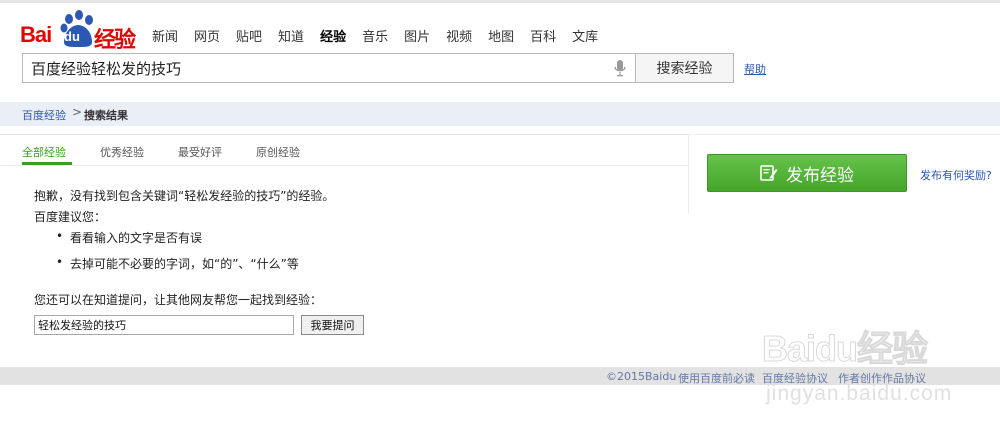 This screenshot has height=431, width=1000. Describe the element at coordinates (543, 35) in the screenshot. I see `nav-item-baike: 百科` at that location.